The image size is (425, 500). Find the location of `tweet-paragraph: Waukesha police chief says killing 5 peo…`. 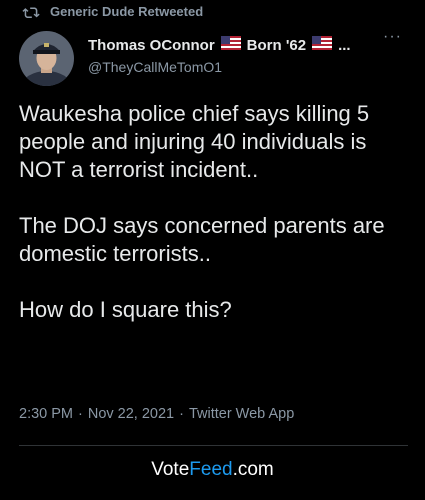

tweet-paragraph: Waukesha police chief says killing 5 peo… is located at coordinates (194, 141).